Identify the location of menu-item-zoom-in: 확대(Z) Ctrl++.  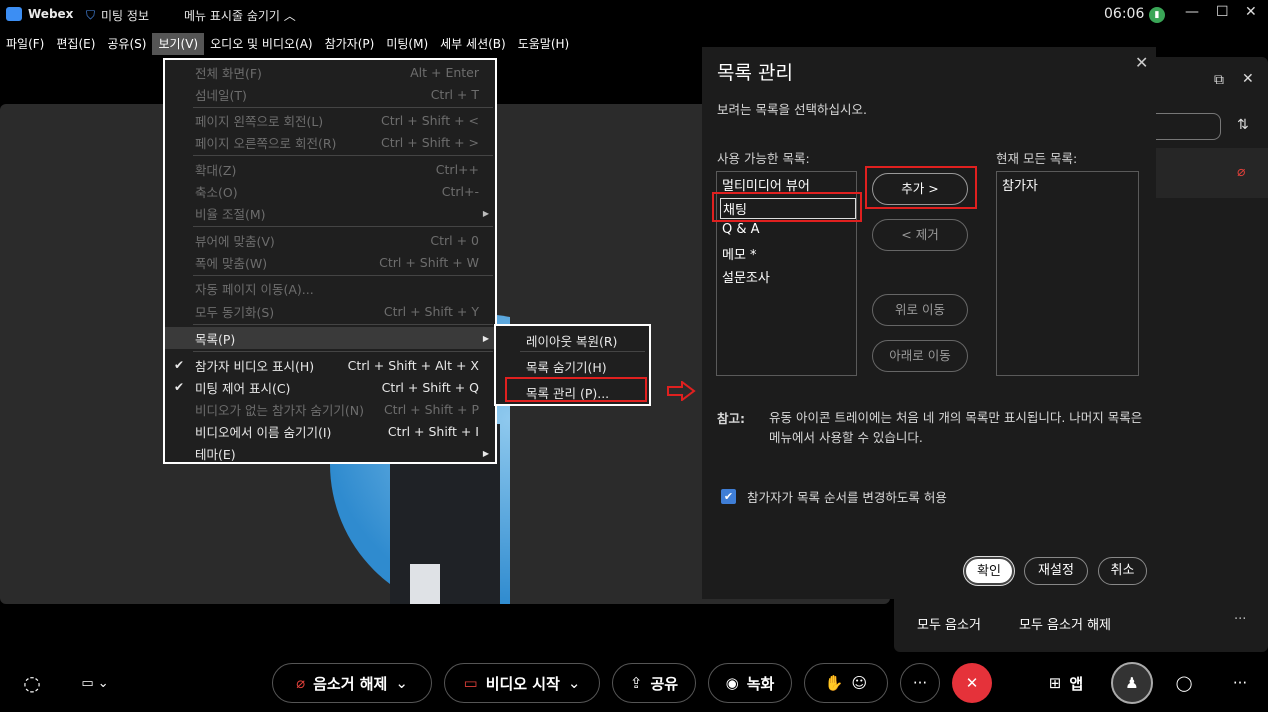
(330, 169).